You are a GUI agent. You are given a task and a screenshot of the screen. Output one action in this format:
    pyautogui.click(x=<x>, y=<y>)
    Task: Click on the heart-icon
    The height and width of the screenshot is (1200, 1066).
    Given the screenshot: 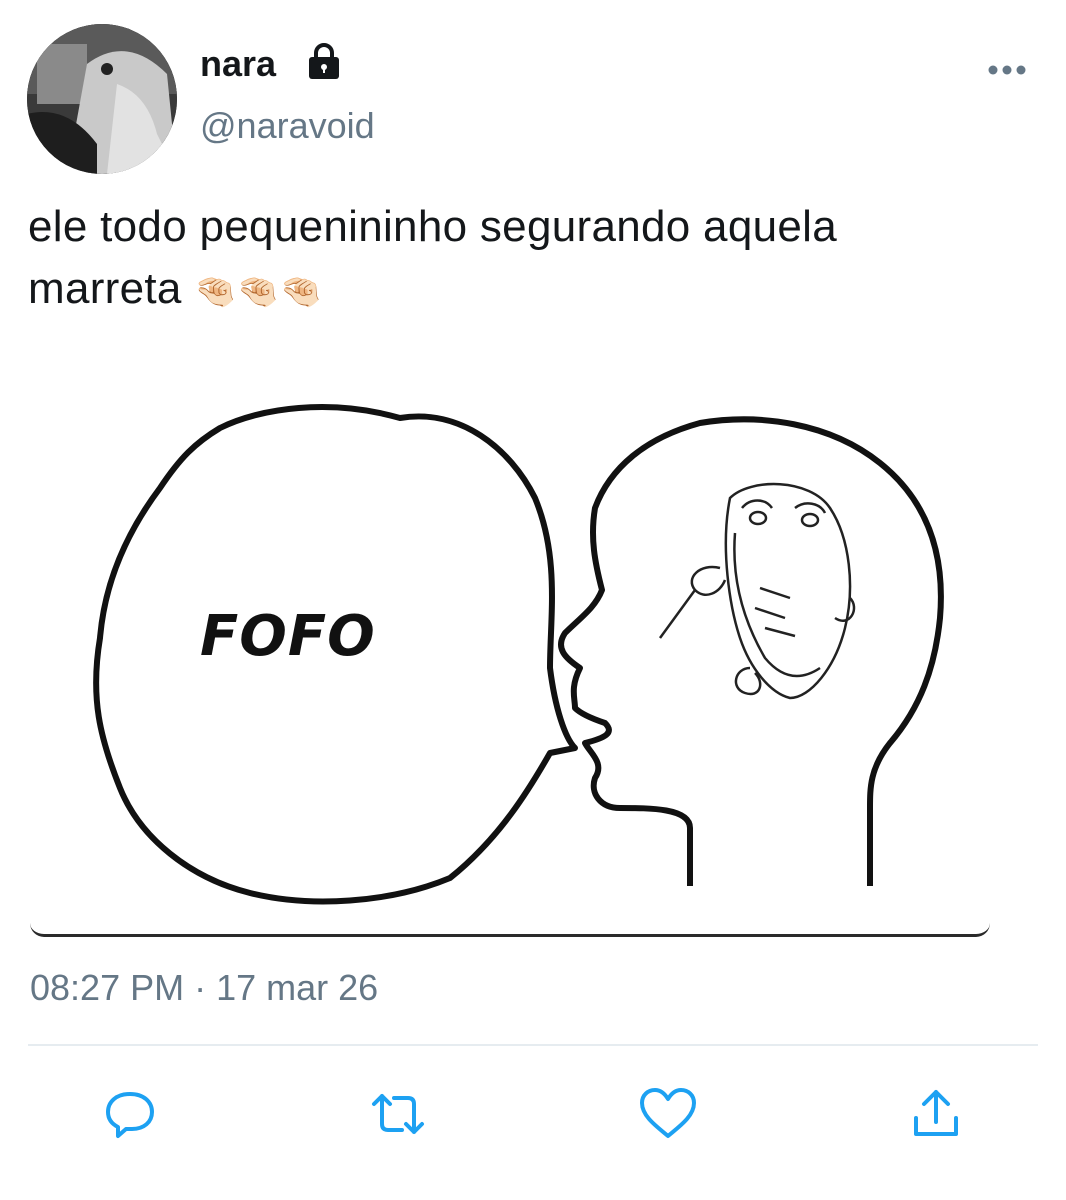 What is the action you would take?
    pyautogui.click(x=668, y=1113)
    